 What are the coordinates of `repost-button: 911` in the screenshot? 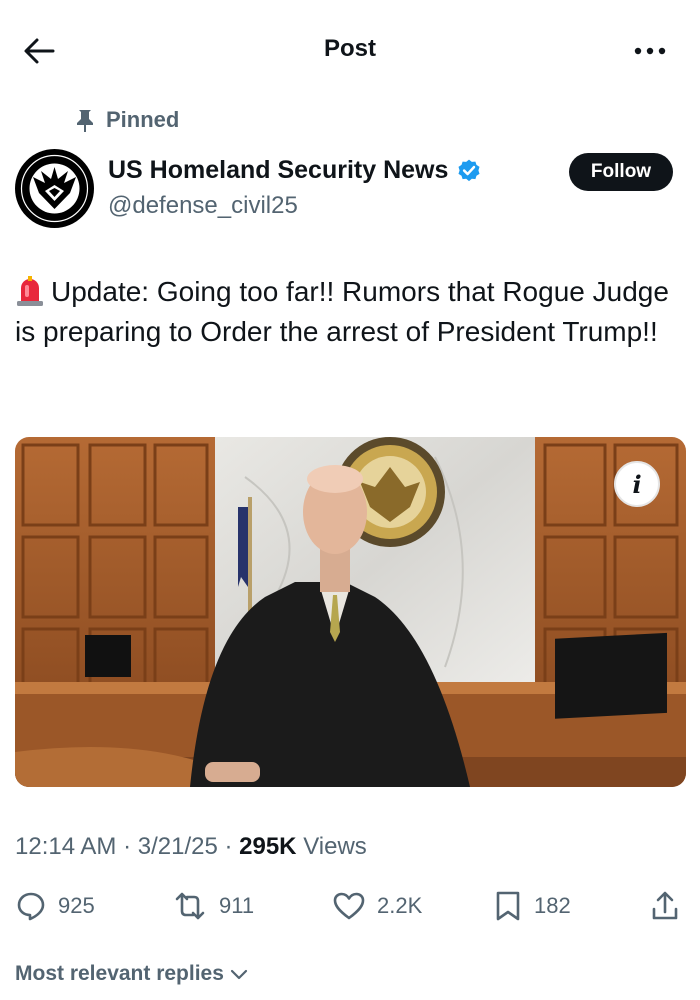 It's located at (213, 906).